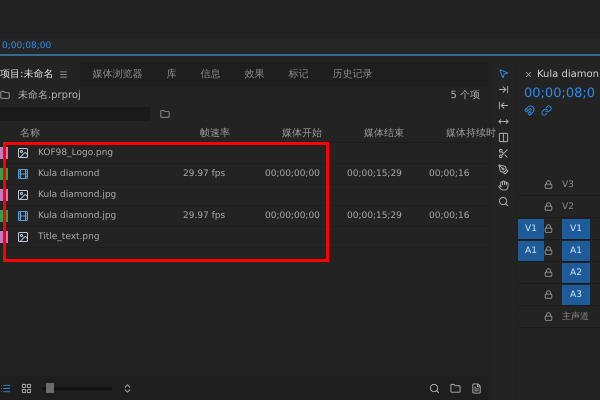 This screenshot has height=400, width=600. What do you see at coordinates (50, 387) in the screenshot?
I see `slider-thumb` at bounding box center [50, 387].